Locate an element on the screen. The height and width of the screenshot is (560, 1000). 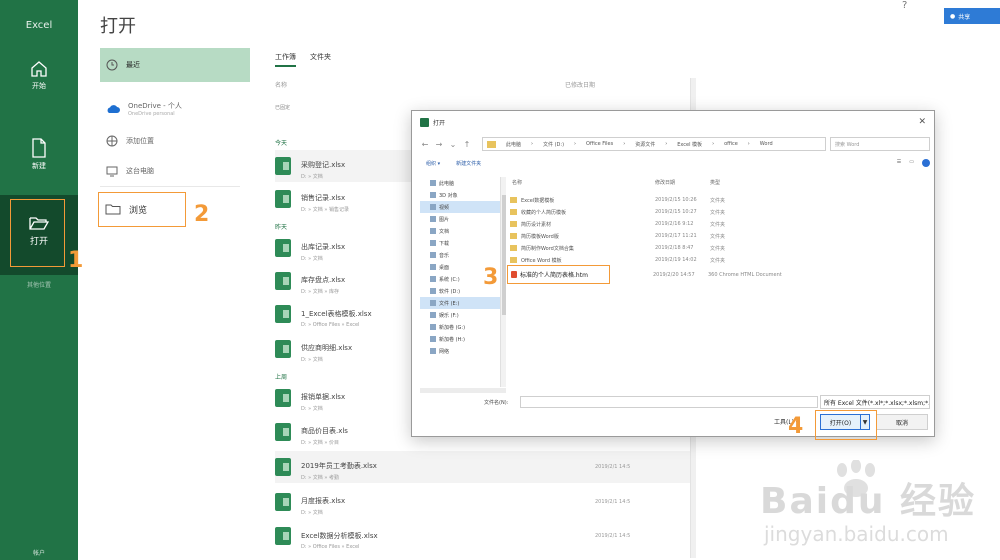
path-segment: 文件 (D:) is located at coordinates (553, 144).